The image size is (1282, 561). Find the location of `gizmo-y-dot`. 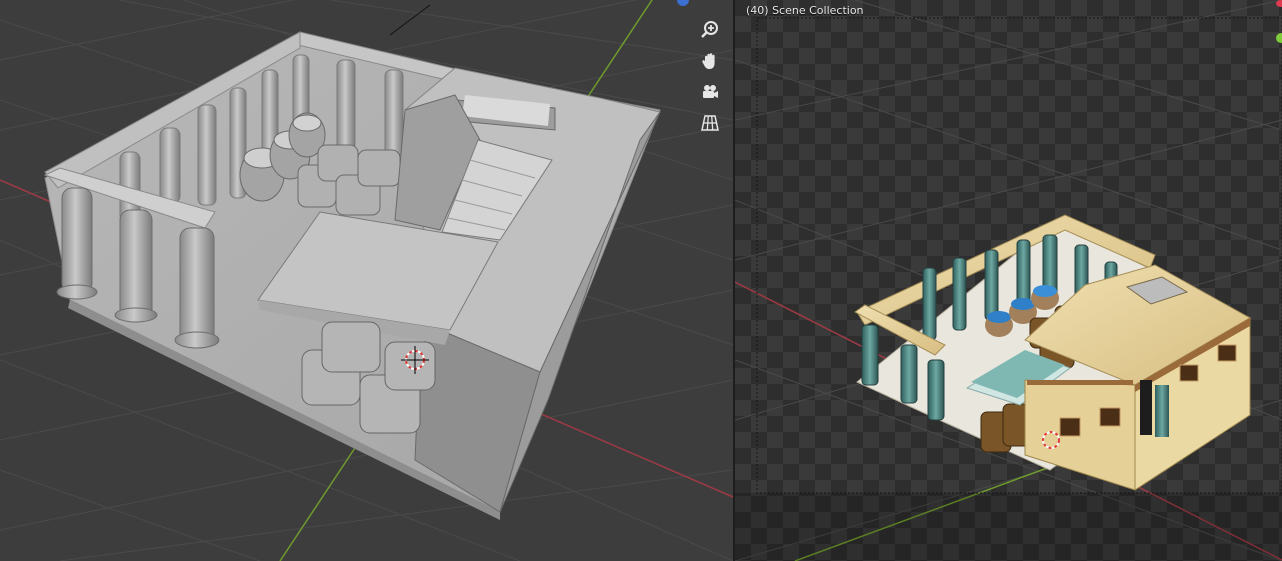

gizmo-y-dot is located at coordinates (1279, 38).